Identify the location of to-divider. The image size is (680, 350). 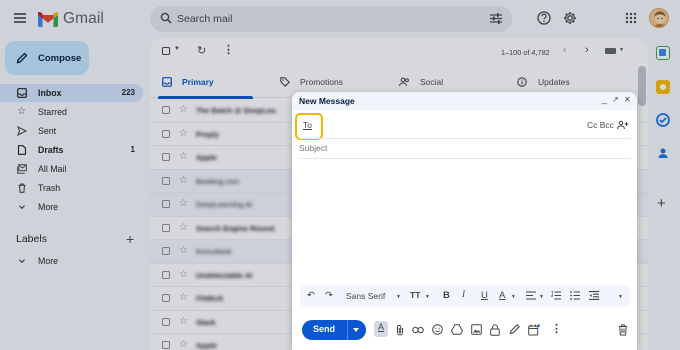
(465, 138).